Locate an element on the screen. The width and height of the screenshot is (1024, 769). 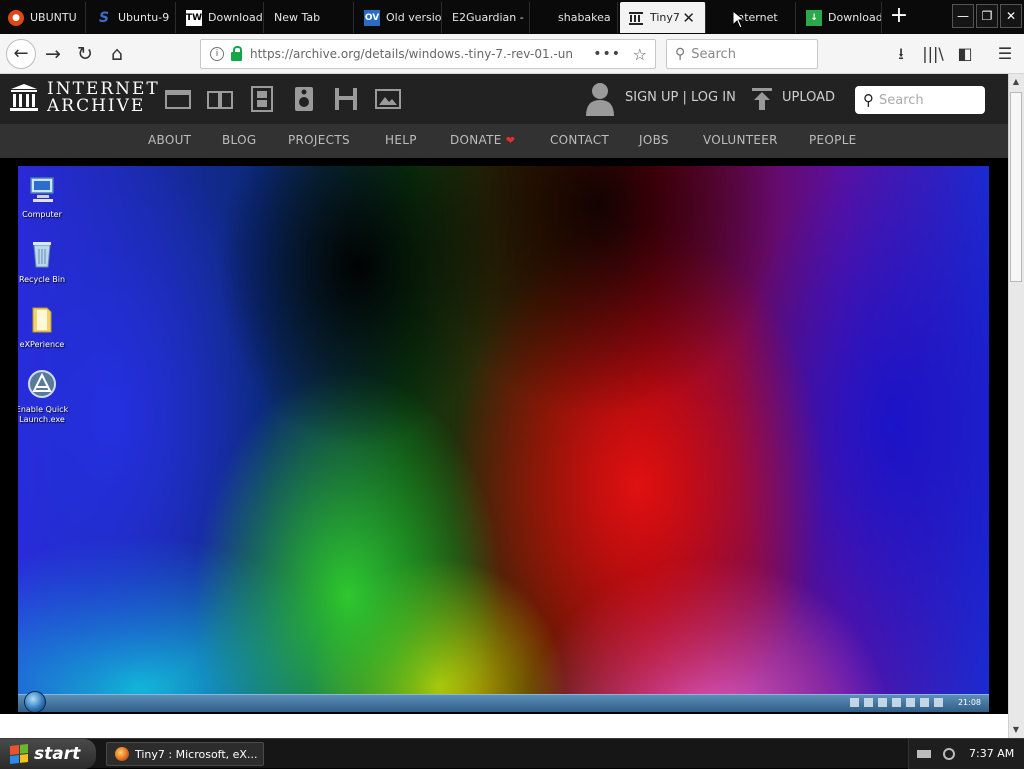
tab-tiny7-active: Tiny7 ✕ is located at coordinates (663, 17).